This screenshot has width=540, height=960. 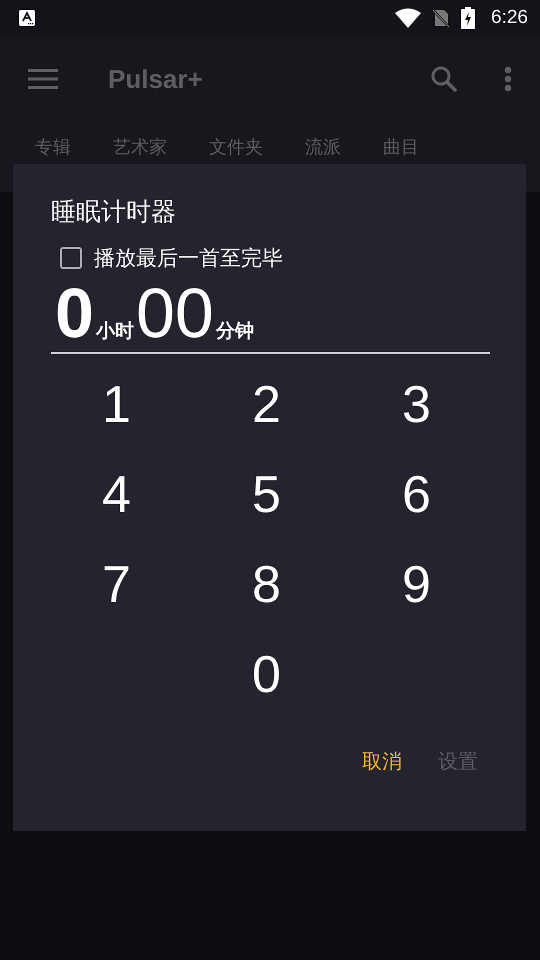 What do you see at coordinates (27, 18) in the screenshot?
I see `accessibility-notification-icon` at bounding box center [27, 18].